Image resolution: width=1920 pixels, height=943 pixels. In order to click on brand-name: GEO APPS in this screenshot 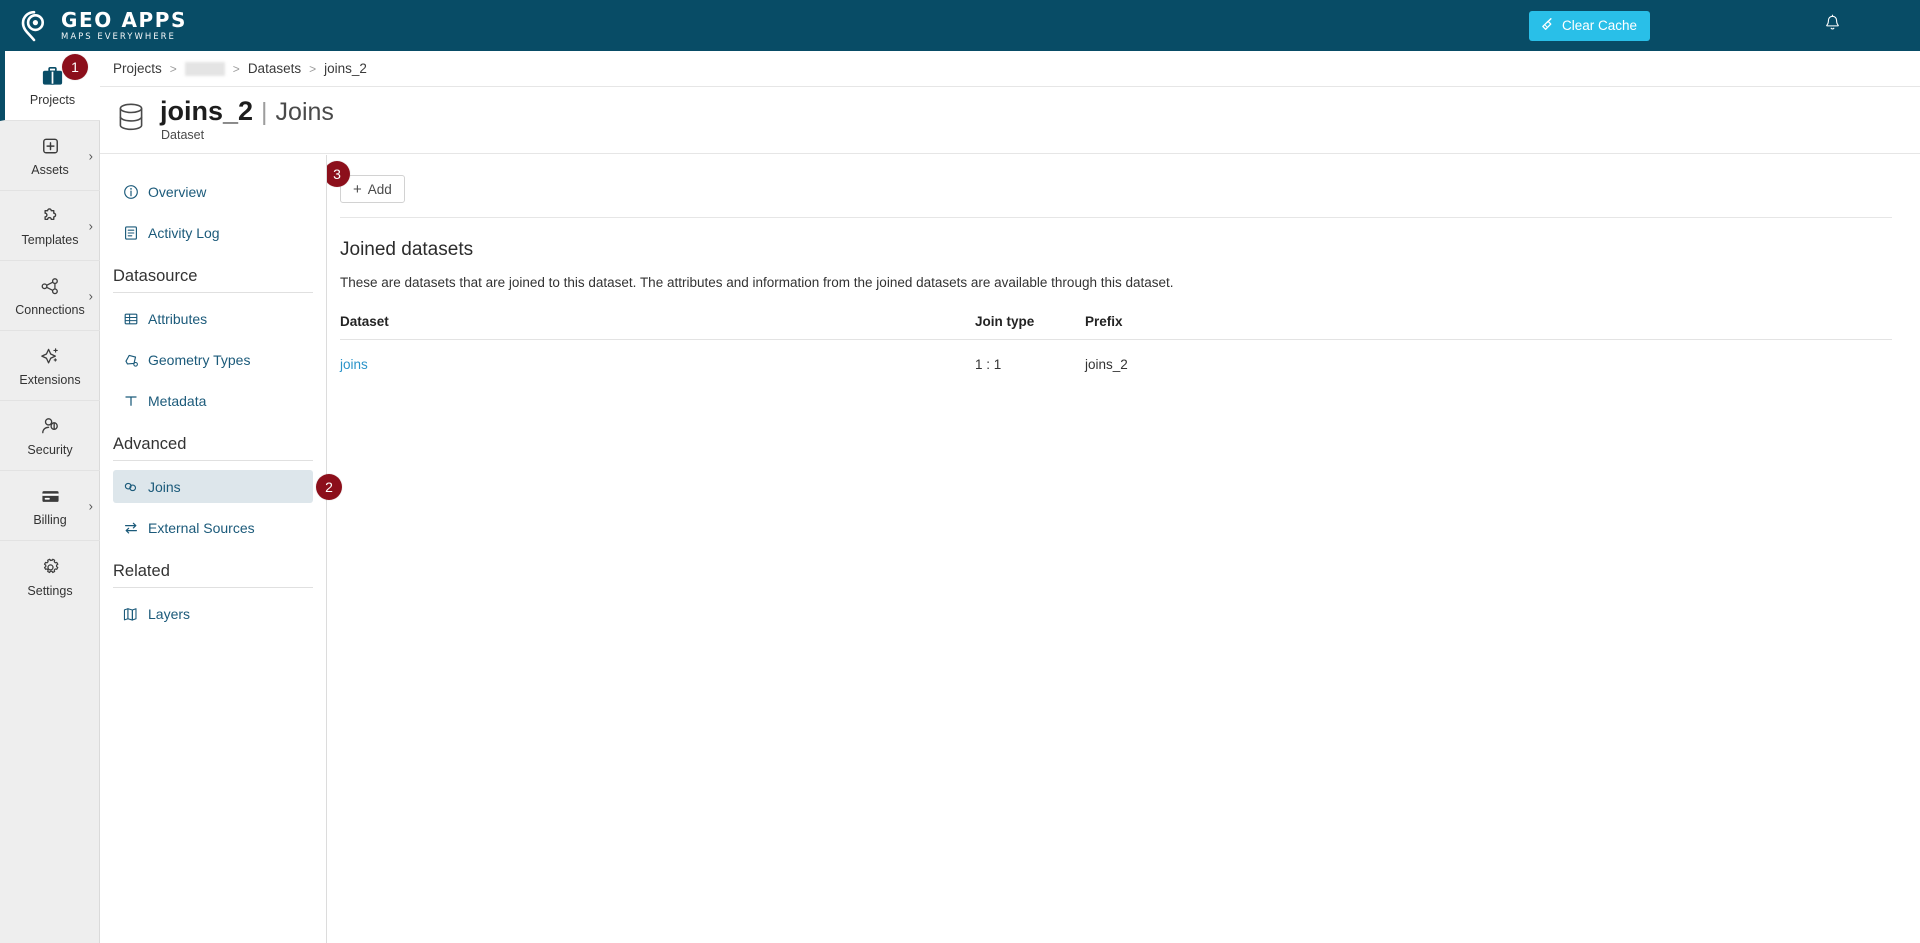, I will do `click(124, 19)`.